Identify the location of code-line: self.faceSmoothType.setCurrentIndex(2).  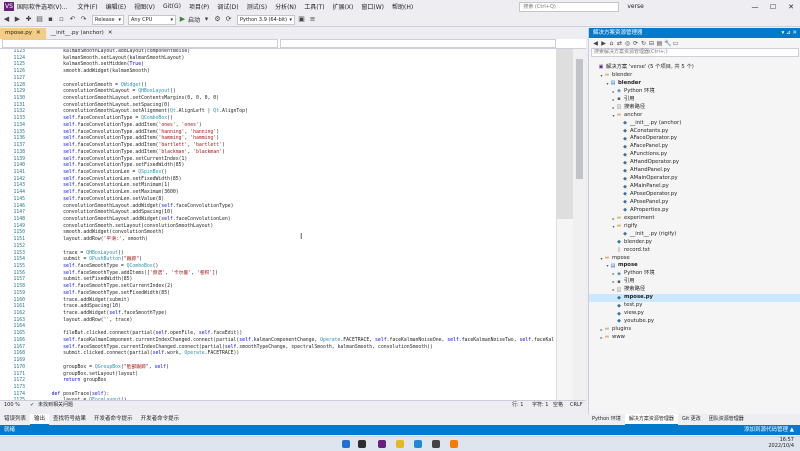
(298, 287).